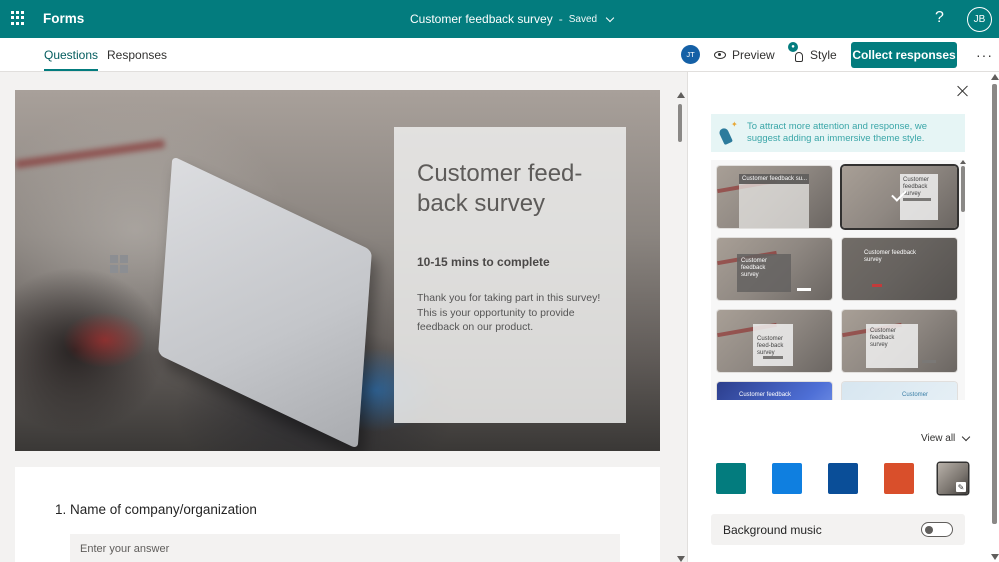  Describe the element at coordinates (823, 55) in the screenshot. I see `style-label: Style` at that location.